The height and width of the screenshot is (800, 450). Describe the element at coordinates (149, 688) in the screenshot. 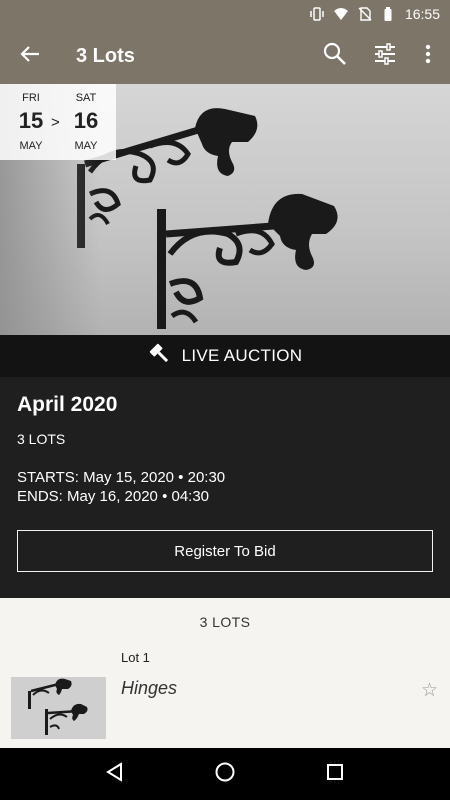

I see `lot-title: Hinges` at that location.